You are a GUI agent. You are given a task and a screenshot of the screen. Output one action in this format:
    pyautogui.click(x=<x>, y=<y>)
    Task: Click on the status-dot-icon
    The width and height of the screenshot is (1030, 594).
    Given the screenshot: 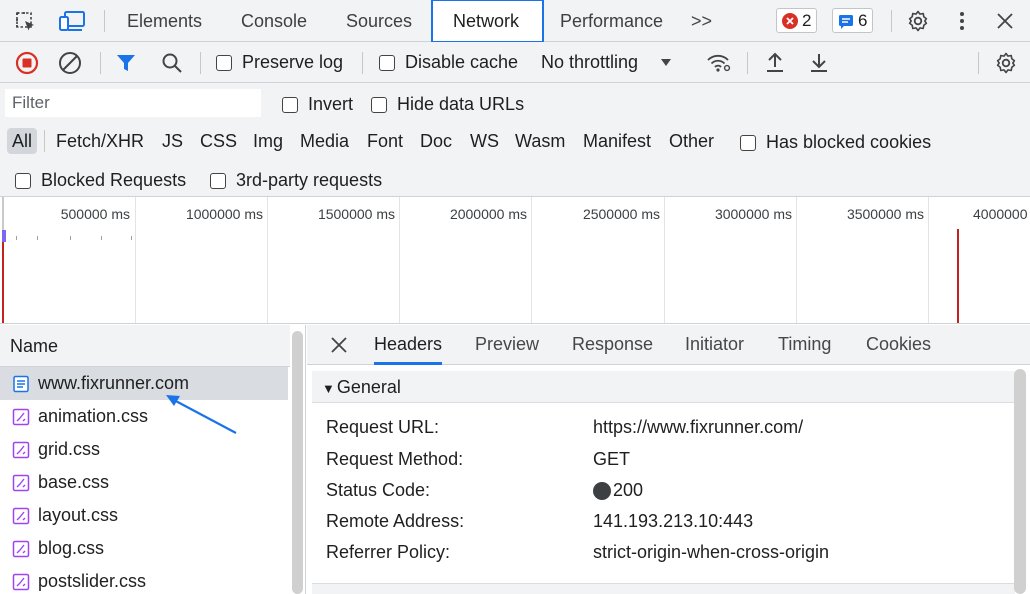 What is the action you would take?
    pyautogui.click(x=602, y=490)
    